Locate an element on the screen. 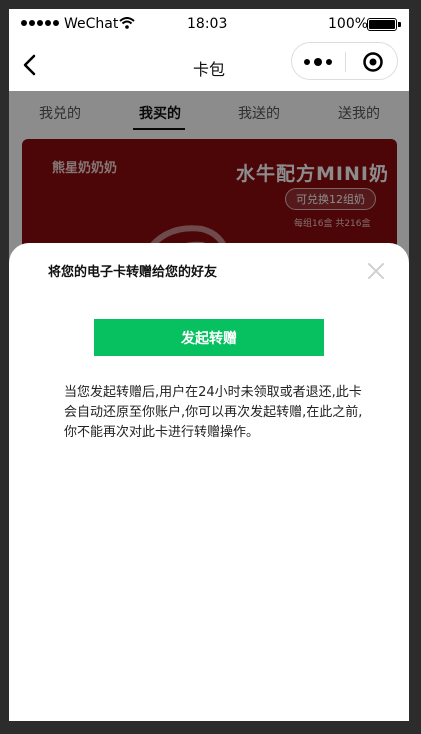  close-icon is located at coordinates (376, 271).